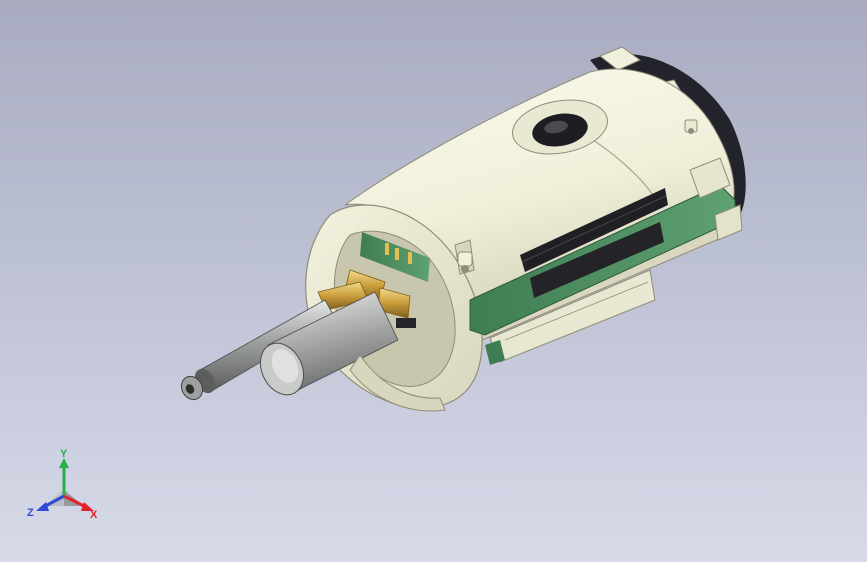 Image resolution: width=867 pixels, height=562 pixels. I want to click on y-axis-label: Y, so click(64, 454).